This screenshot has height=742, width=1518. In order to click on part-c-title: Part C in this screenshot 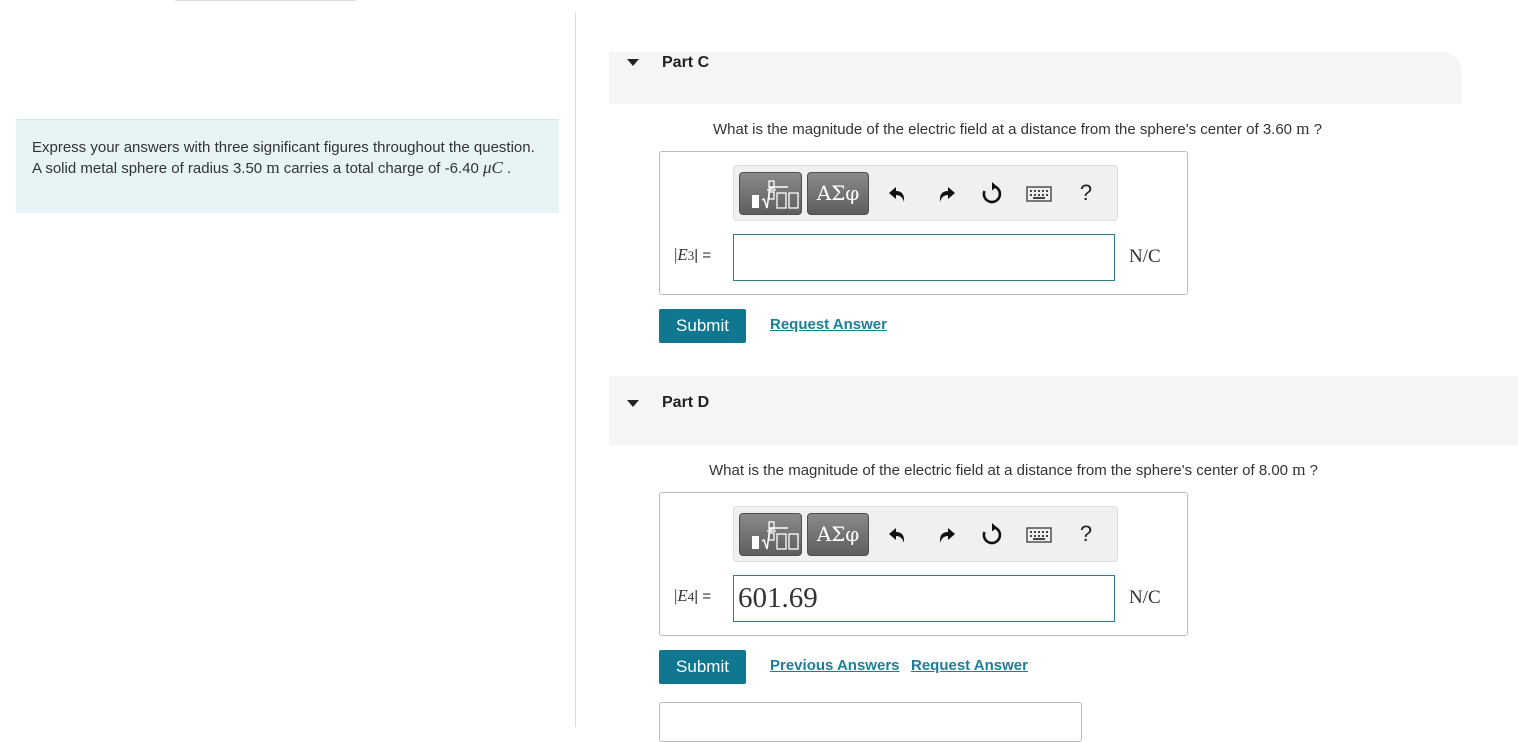, I will do `click(686, 62)`.